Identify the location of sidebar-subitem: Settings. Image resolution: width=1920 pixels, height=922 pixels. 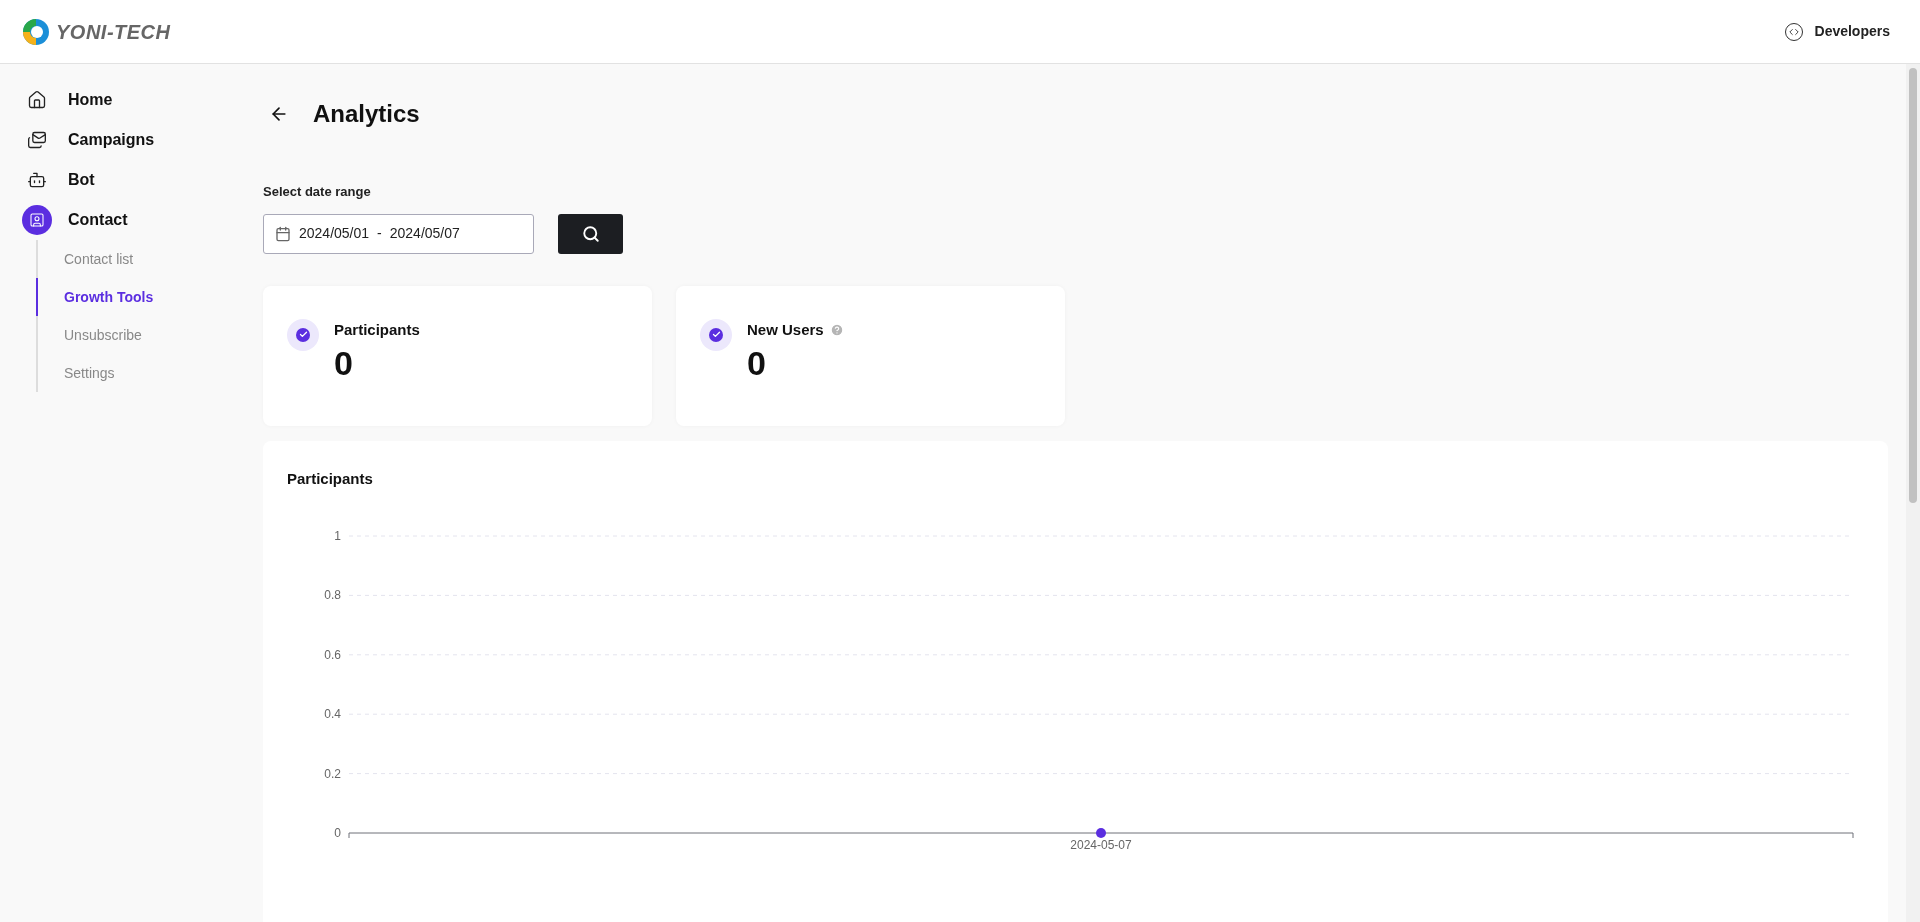
(138, 373).